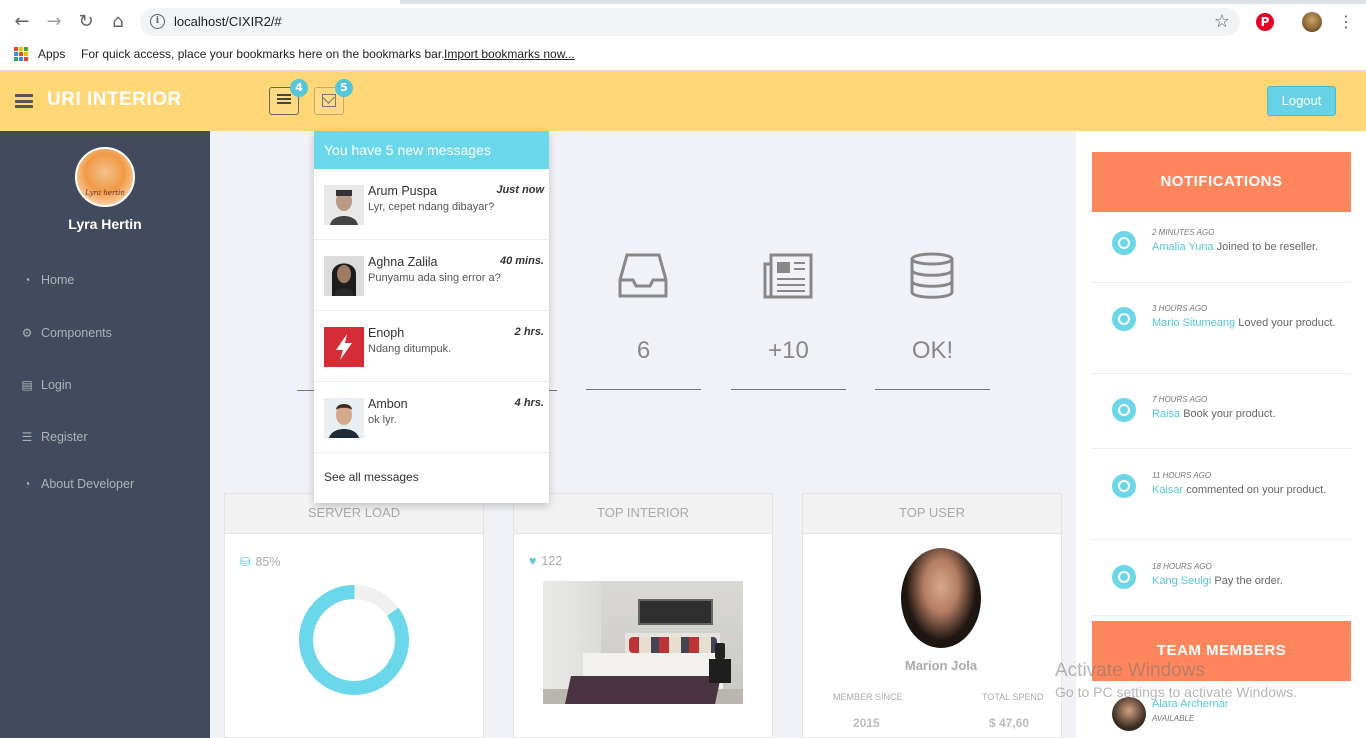  Describe the element at coordinates (431, 207) in the screenshot. I see `message-preview: Lyr, cepet ndang dibayar?` at that location.